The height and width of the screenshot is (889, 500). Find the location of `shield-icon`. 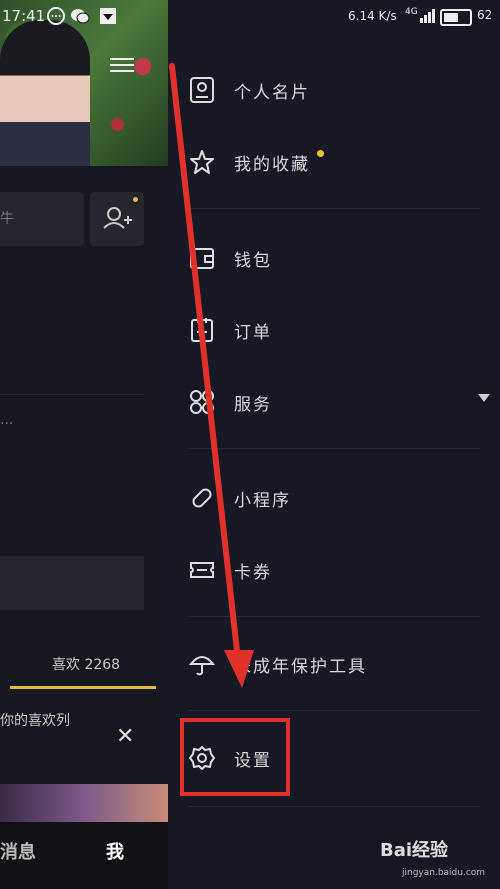

shield-icon is located at coordinates (108, 16).